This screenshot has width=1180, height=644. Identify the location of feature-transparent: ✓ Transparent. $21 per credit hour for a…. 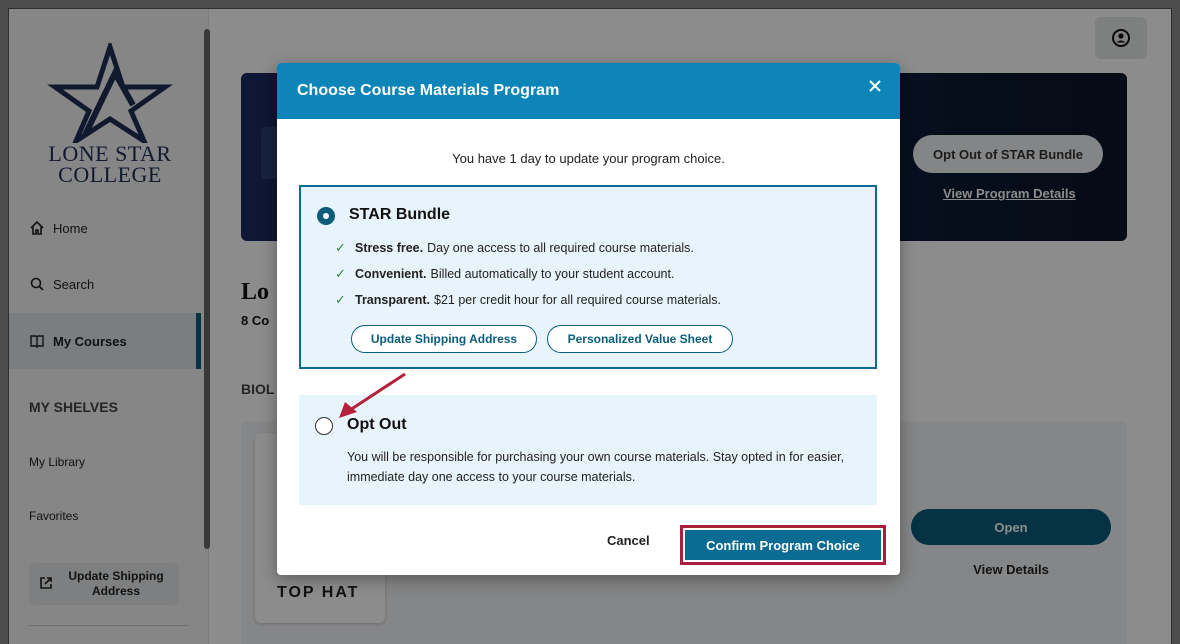
(528, 299).